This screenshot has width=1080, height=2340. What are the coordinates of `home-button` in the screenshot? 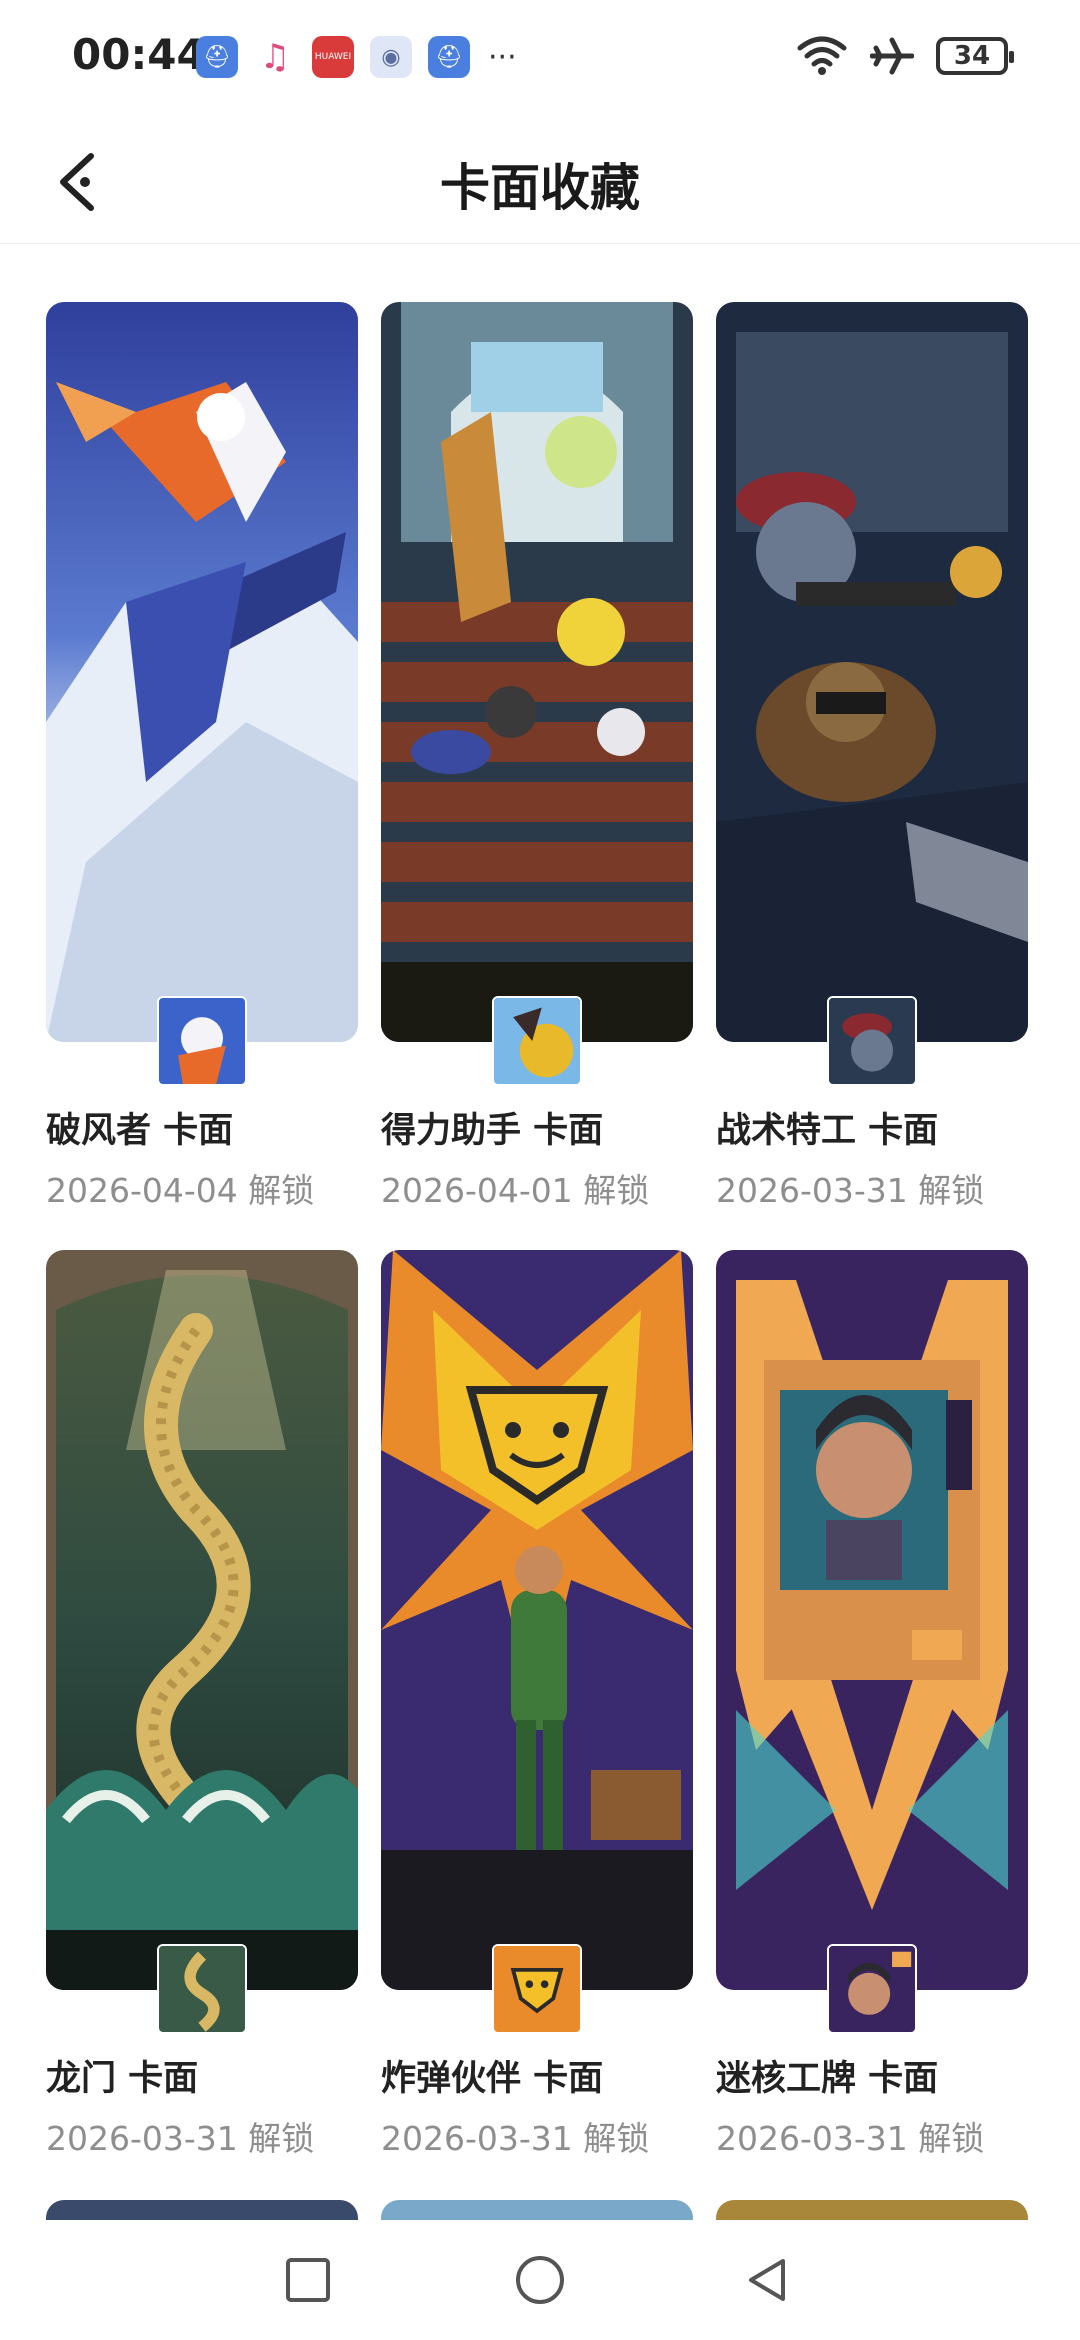 It's located at (540, 2280).